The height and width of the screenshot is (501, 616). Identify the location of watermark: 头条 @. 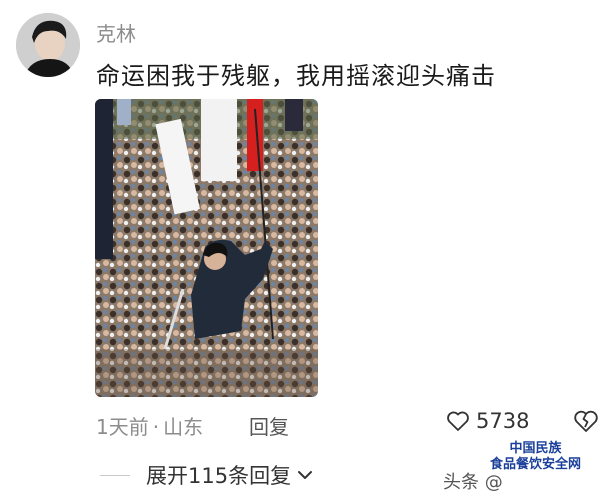
(473, 482).